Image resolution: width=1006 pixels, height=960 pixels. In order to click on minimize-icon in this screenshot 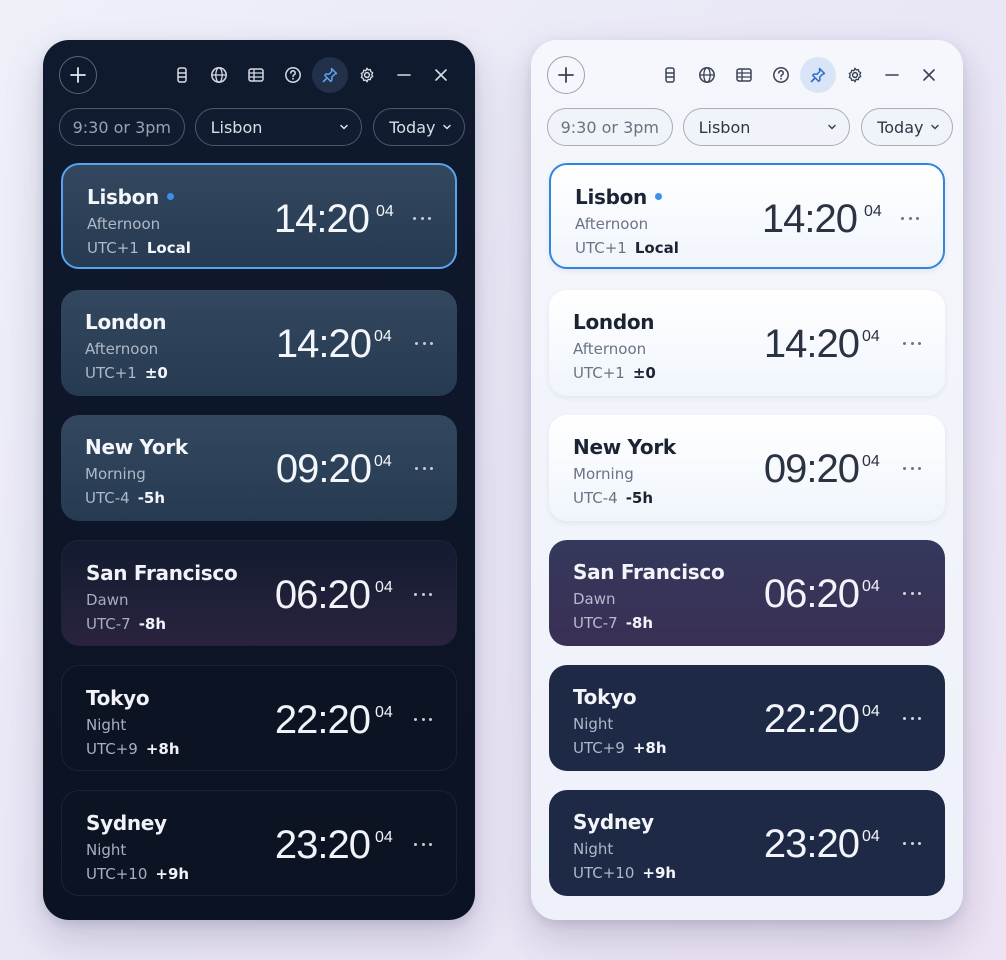, I will do `click(404, 75)`.